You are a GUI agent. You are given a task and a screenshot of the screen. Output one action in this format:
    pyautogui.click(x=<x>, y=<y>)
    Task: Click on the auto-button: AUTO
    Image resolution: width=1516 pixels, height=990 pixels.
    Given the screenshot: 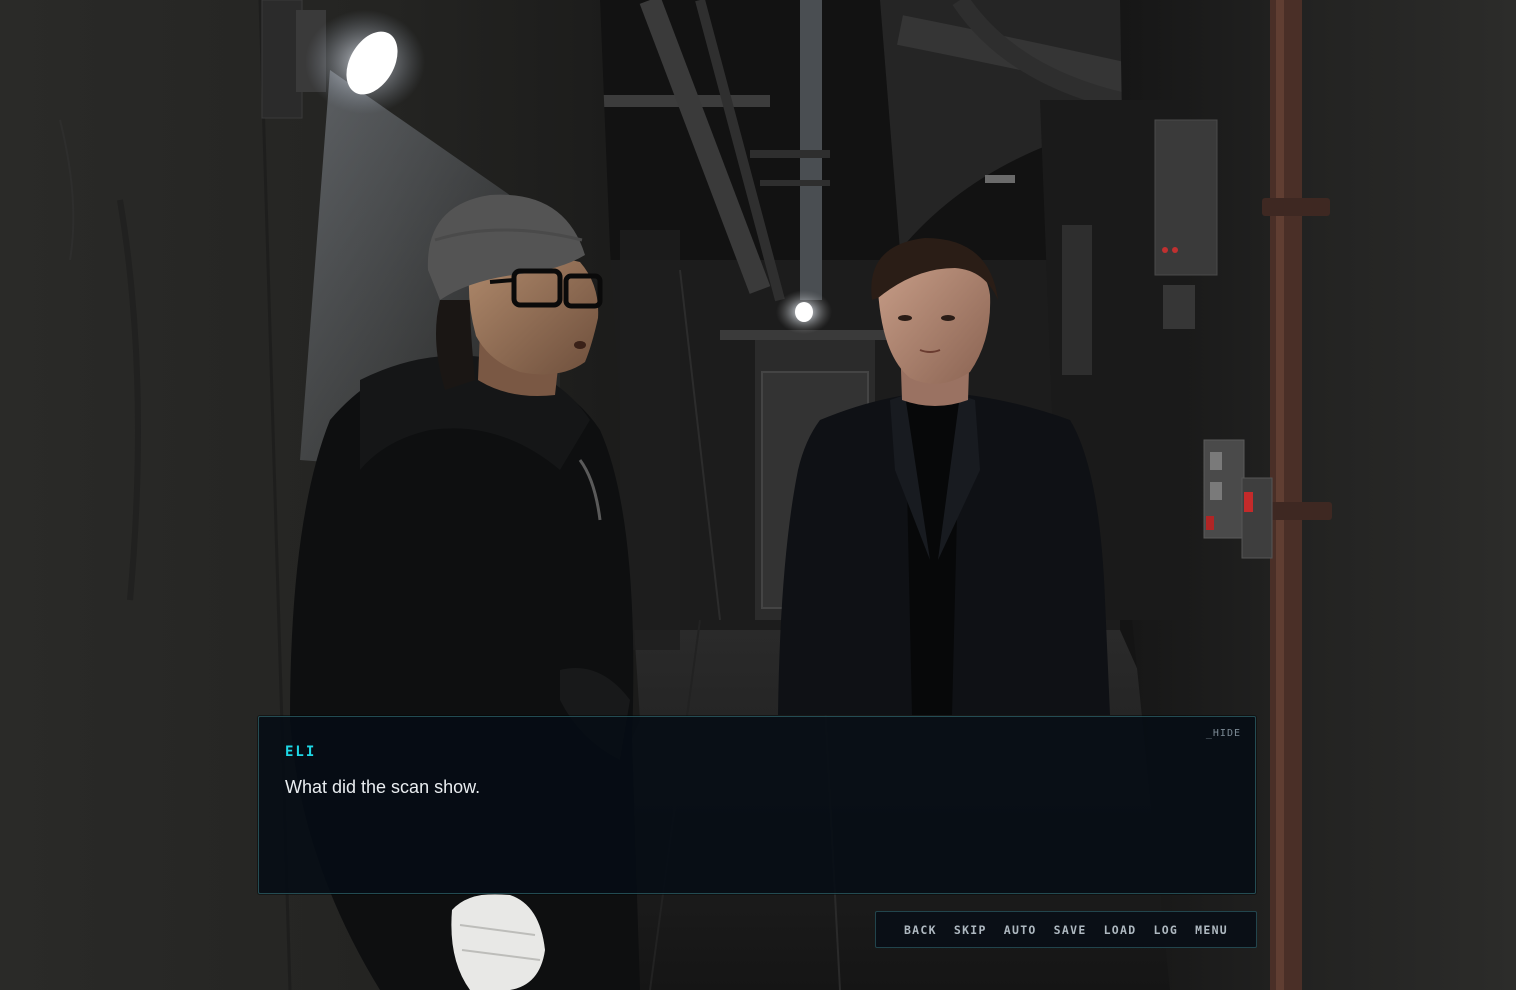 What is the action you would take?
    pyautogui.click(x=1020, y=930)
    